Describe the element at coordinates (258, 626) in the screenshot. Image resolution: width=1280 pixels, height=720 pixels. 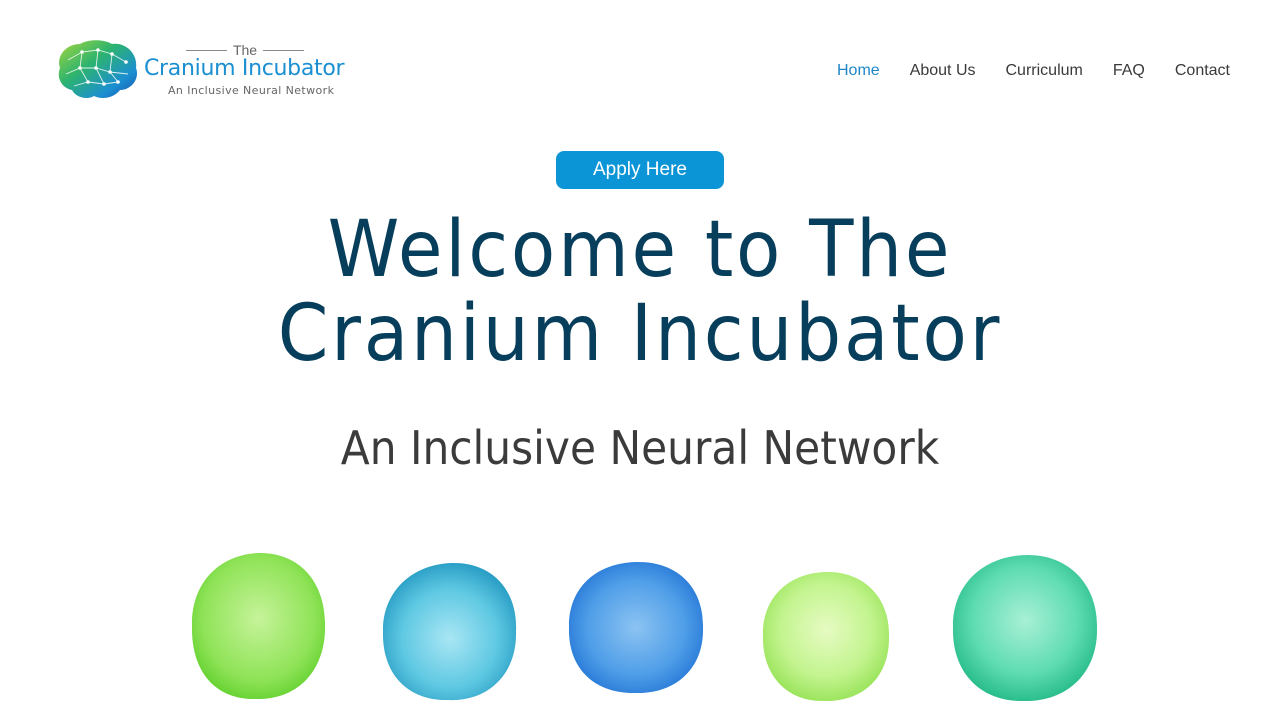
I see `watercolor-circle-green` at that location.